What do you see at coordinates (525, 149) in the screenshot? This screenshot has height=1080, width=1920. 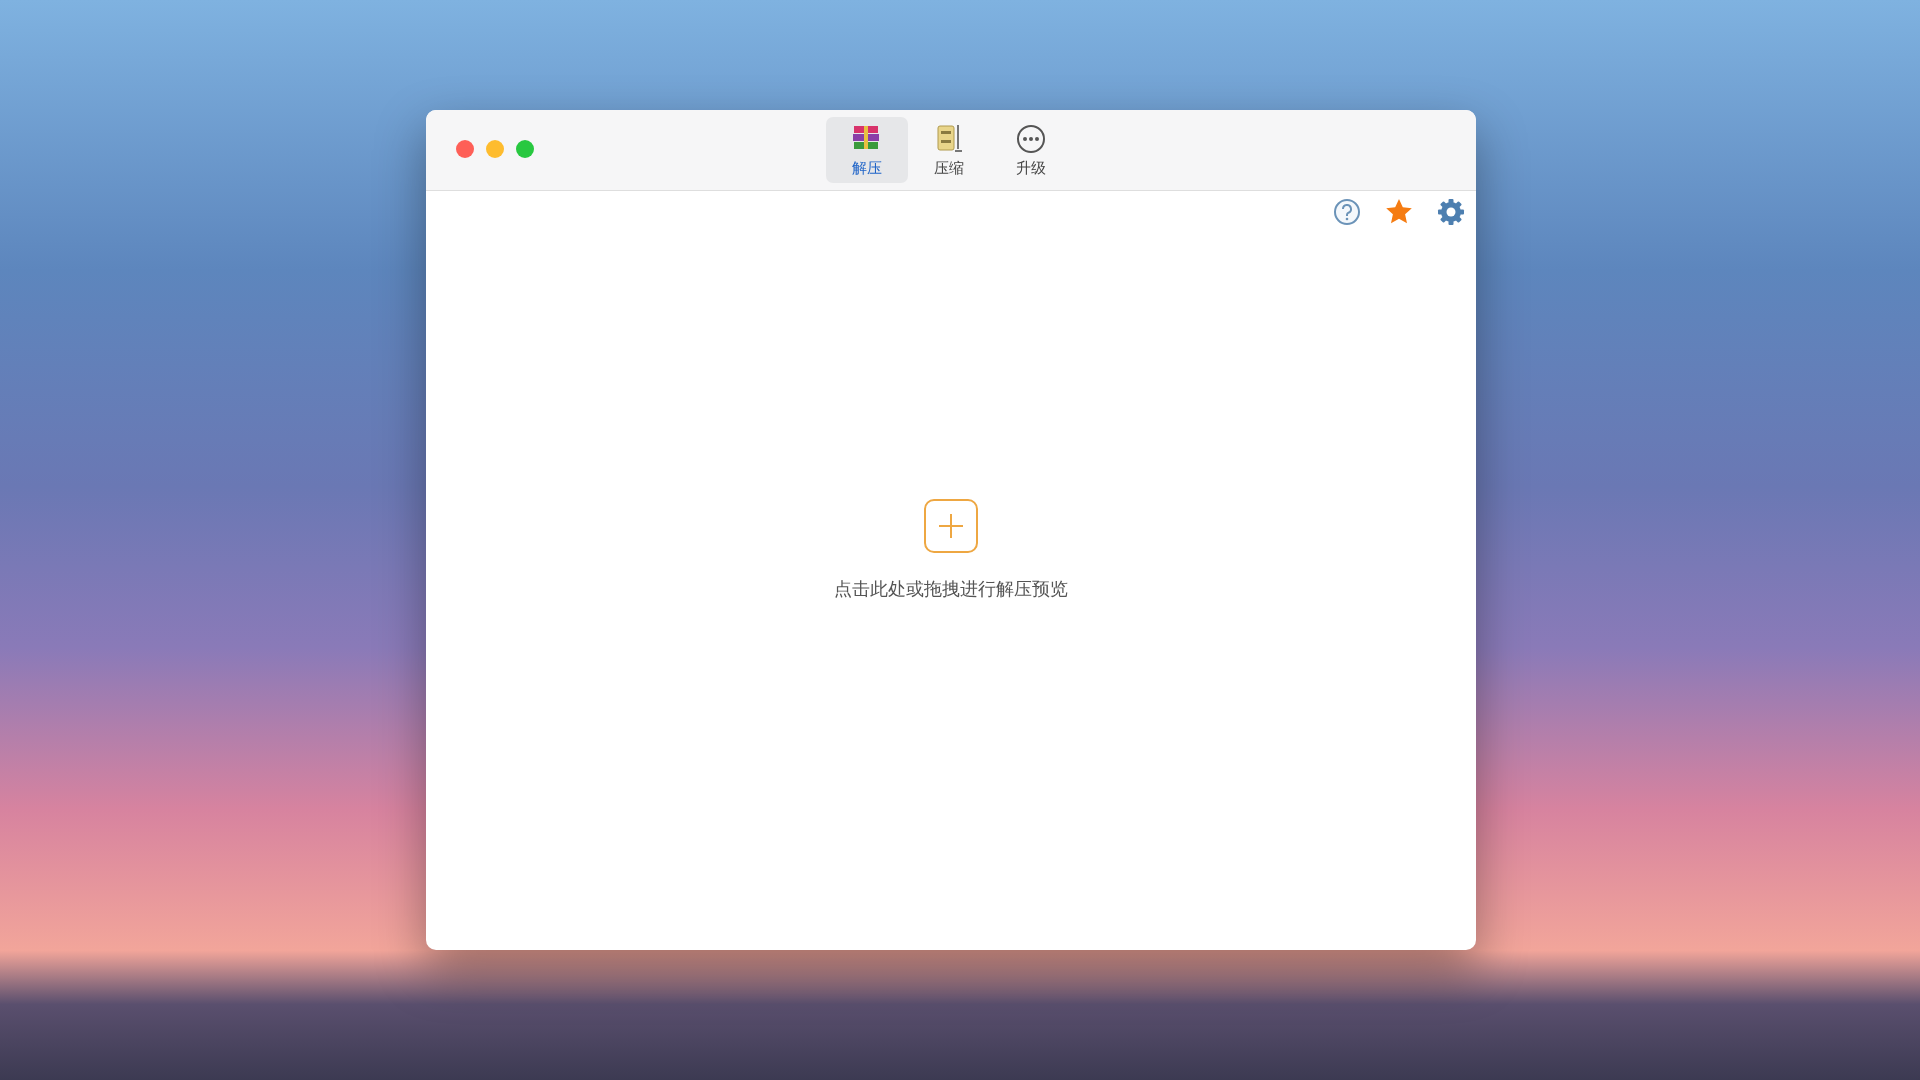 I see `zoom-button` at bounding box center [525, 149].